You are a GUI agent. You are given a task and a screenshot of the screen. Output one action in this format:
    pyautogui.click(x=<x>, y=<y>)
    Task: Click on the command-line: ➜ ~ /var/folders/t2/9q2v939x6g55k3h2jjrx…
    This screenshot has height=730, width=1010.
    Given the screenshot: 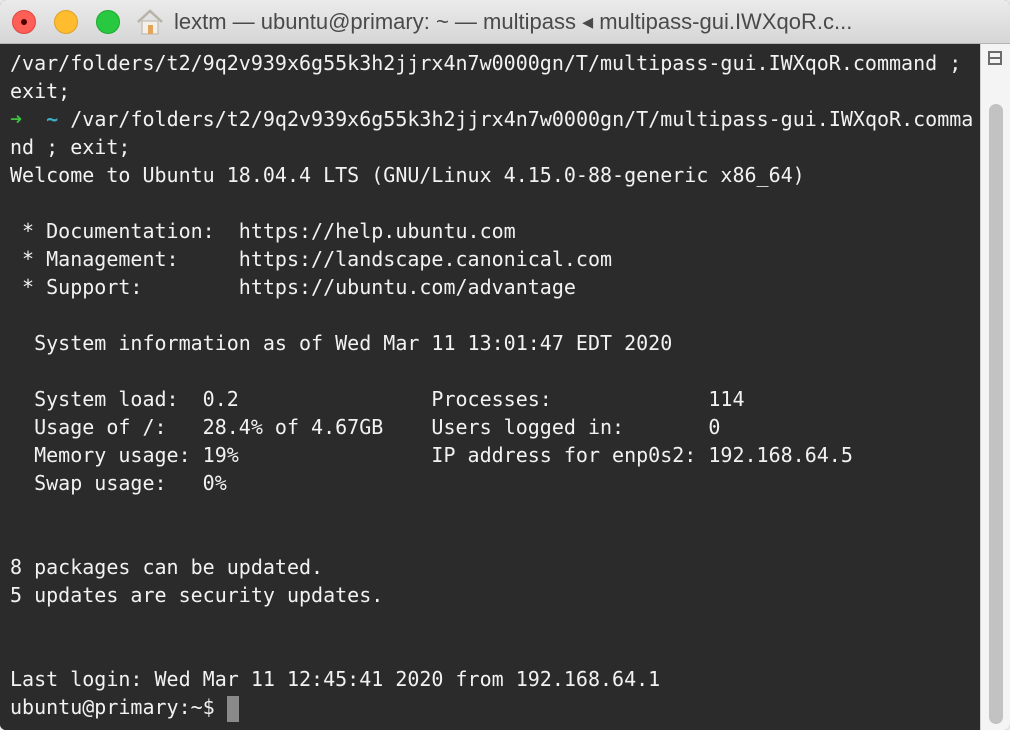 What is the action you would take?
    pyautogui.click(x=490, y=119)
    